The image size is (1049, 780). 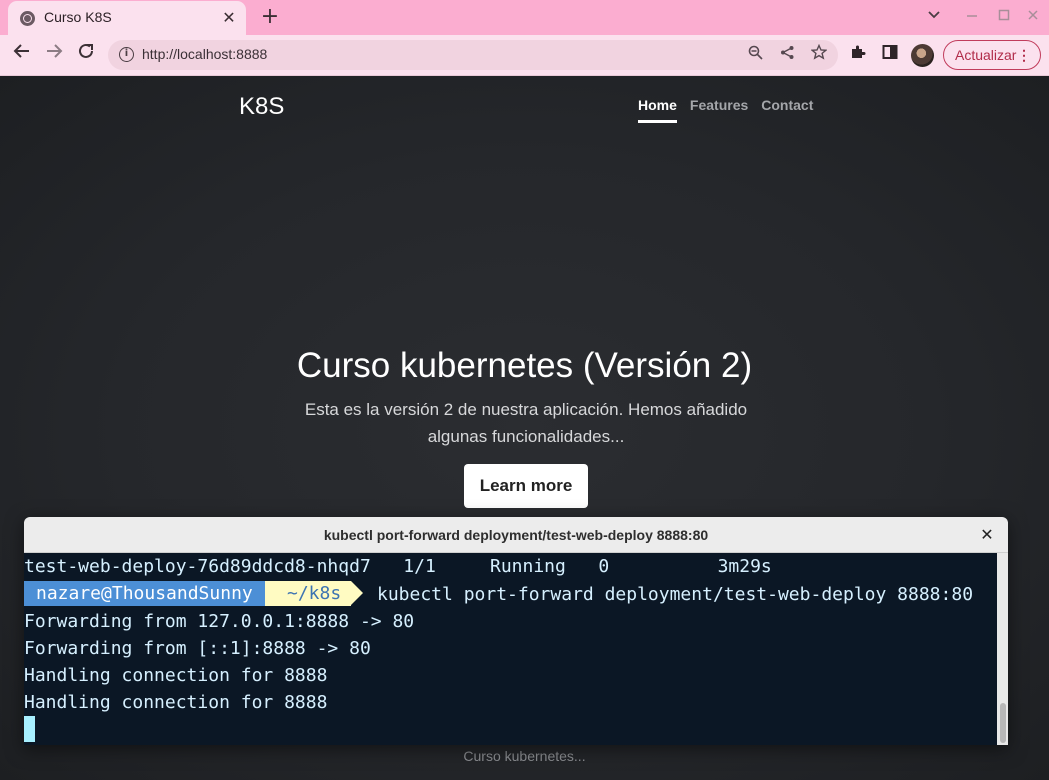 I want to click on extensions-puzzle-icon, so click(x=858, y=55).